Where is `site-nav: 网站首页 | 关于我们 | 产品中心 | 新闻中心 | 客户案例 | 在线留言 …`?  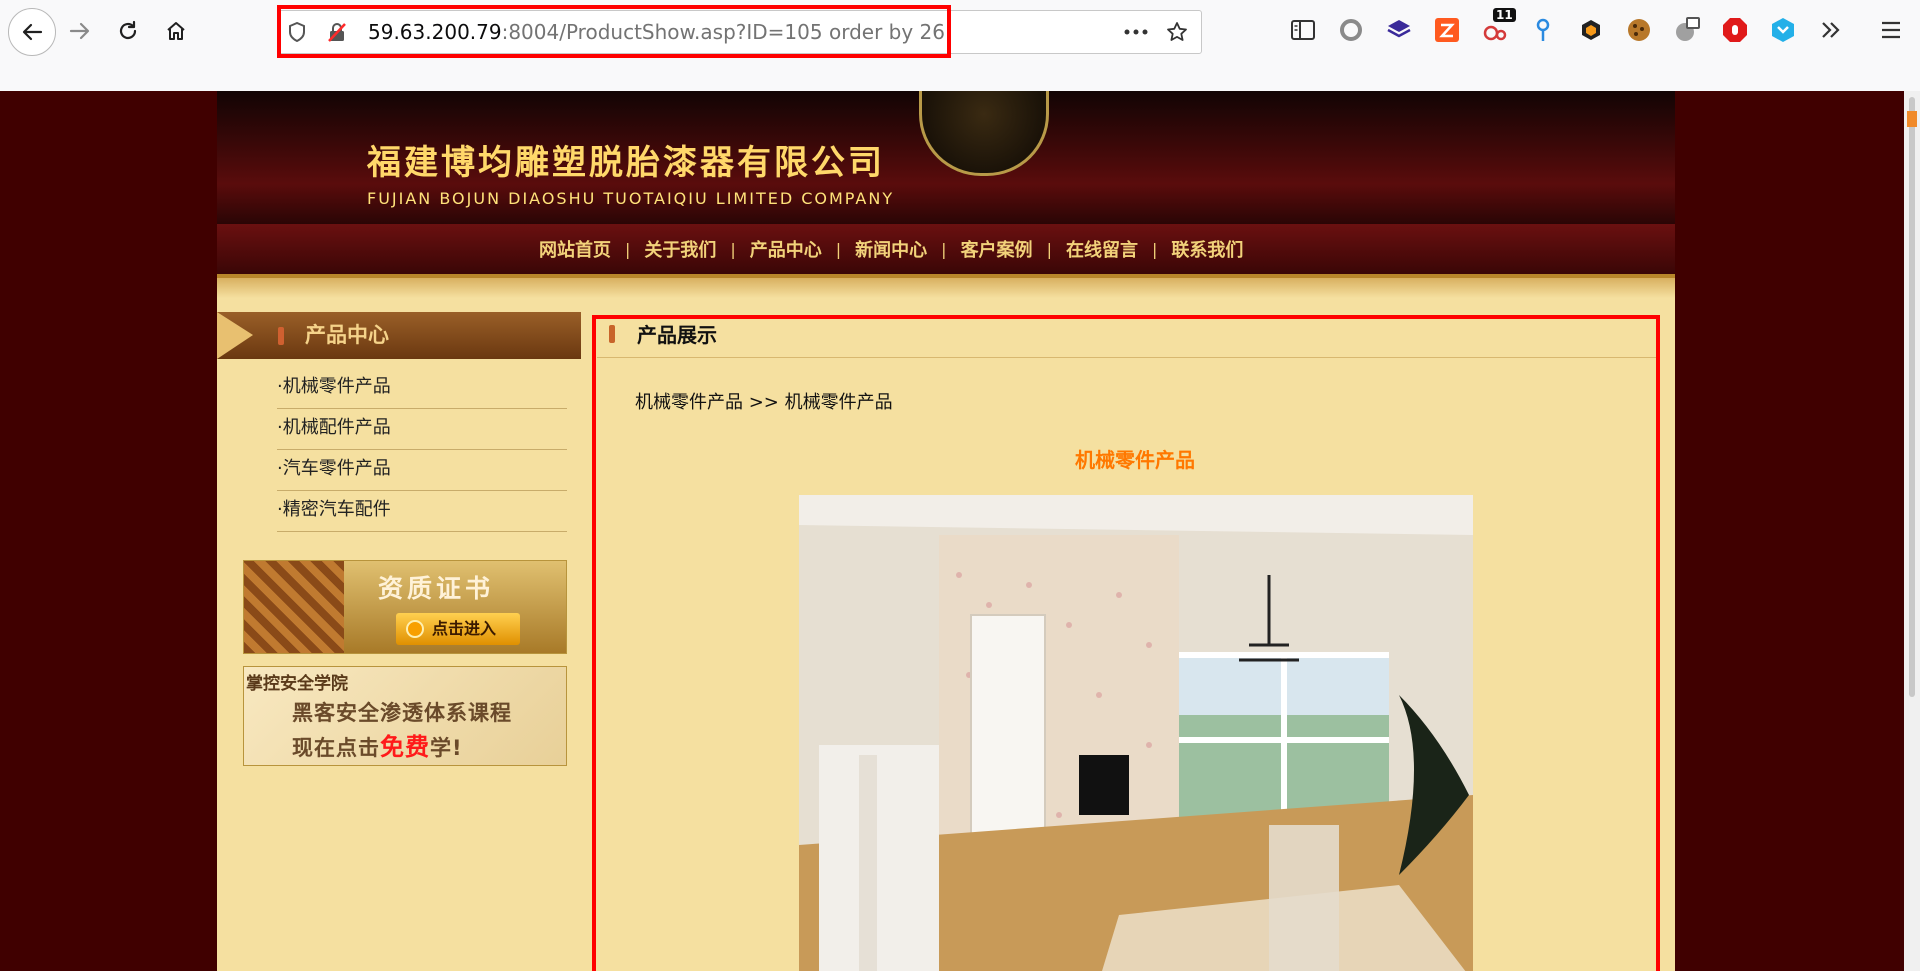
site-nav: 网站首页 | 关于我们 | 产品中心 | 新闻中心 | 客户案例 | 在线留言 … is located at coordinates (946, 251).